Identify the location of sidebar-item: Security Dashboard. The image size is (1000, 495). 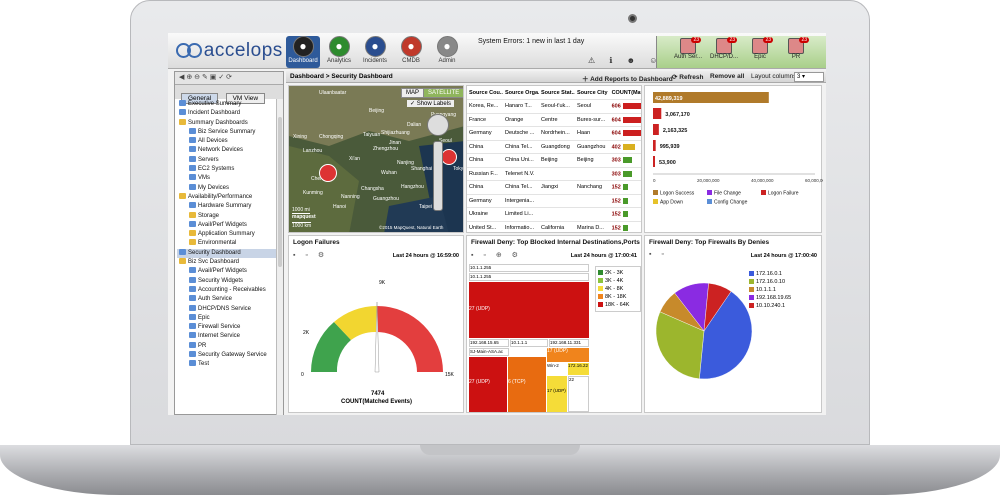
(229, 253).